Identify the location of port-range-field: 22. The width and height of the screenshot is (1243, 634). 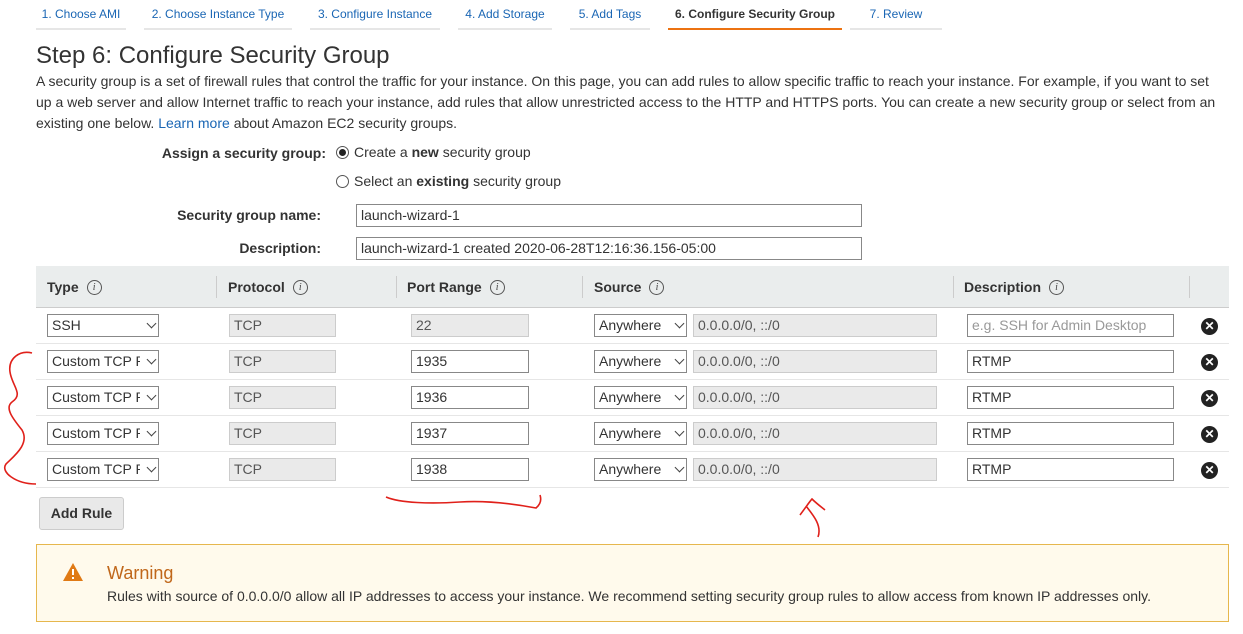
(470, 325).